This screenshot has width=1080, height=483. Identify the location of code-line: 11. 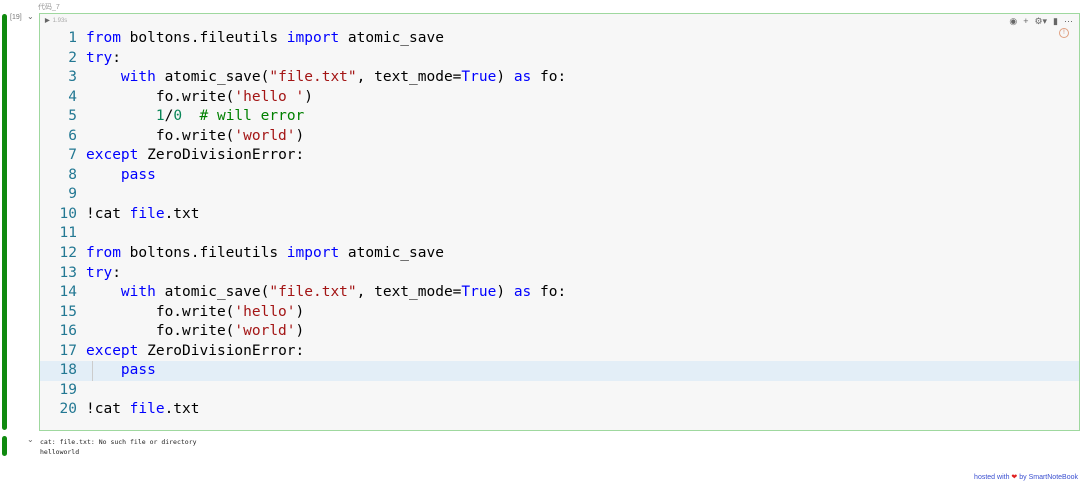
(559, 234).